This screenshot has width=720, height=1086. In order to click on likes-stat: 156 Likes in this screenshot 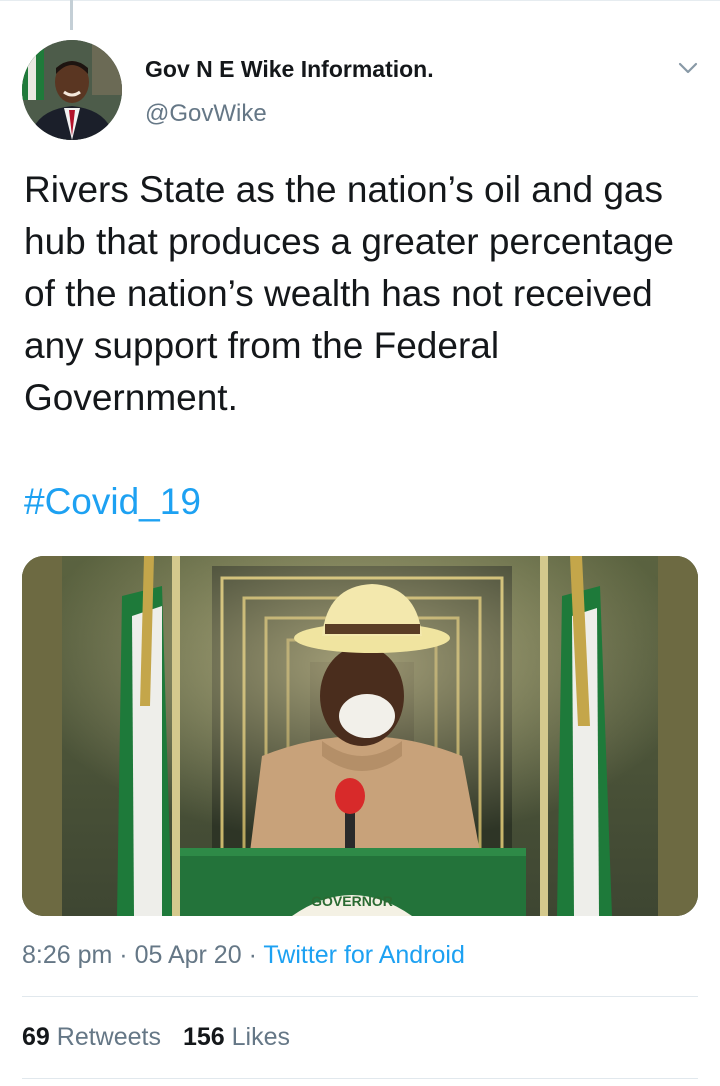, I will do `click(236, 1037)`.